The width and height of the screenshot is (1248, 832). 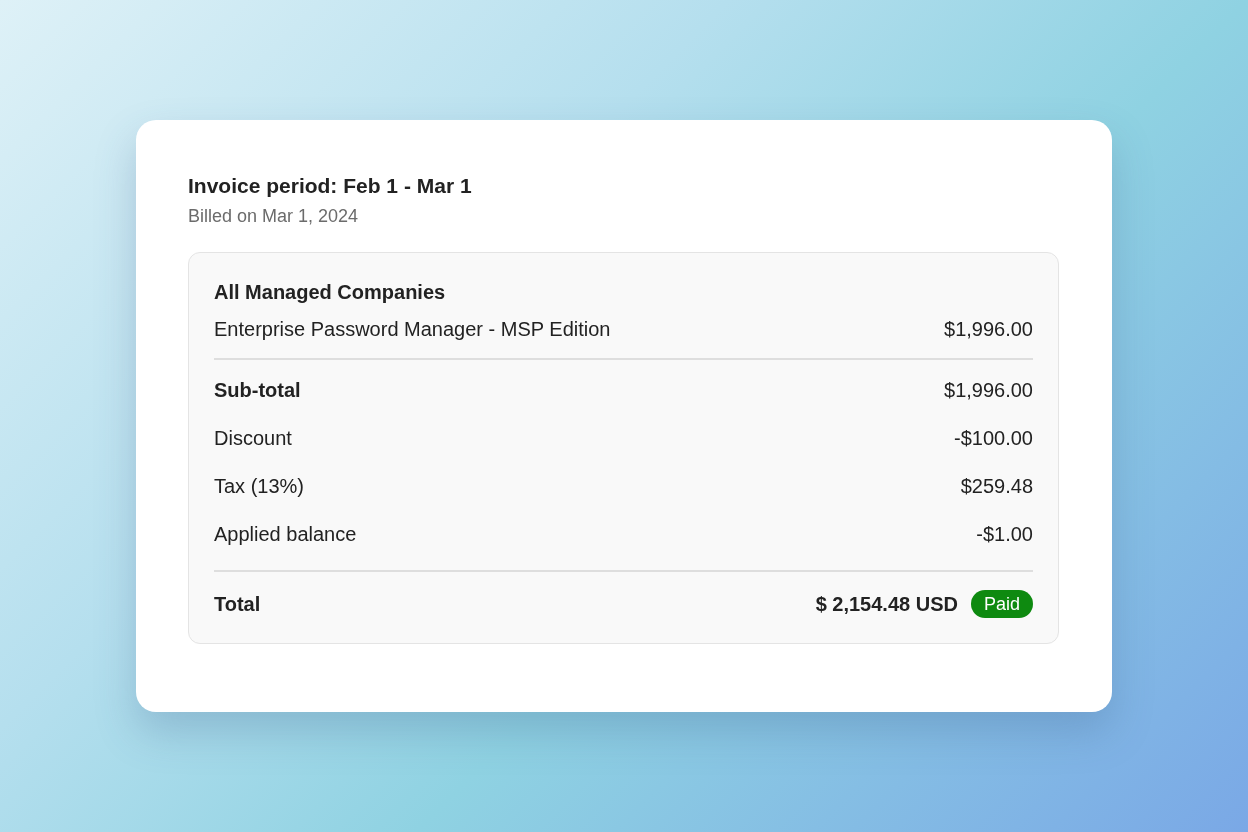 I want to click on item-amount: $1,996.00, so click(x=988, y=329).